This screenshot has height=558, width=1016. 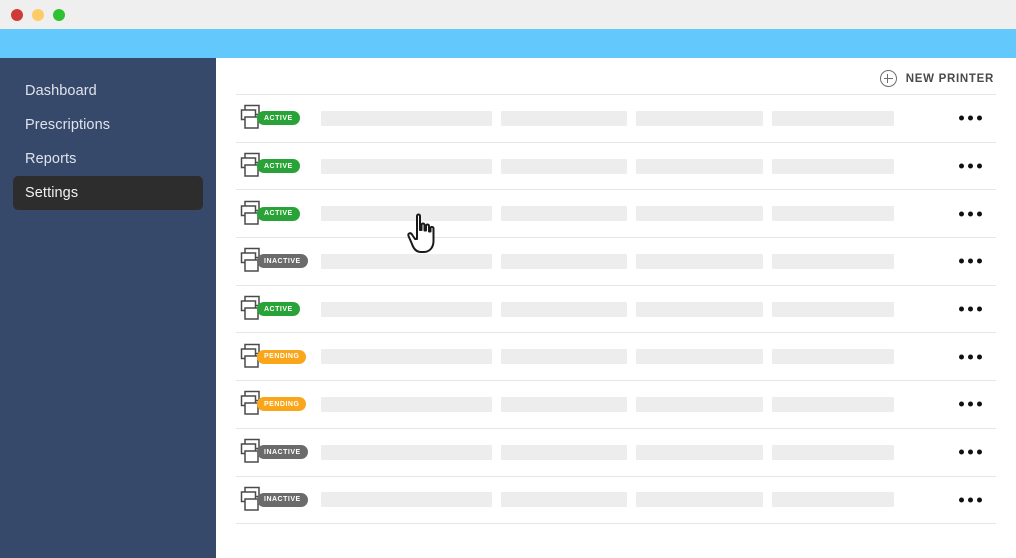 What do you see at coordinates (108, 91) in the screenshot?
I see `sidebar-item-dashboard: Dashboard` at bounding box center [108, 91].